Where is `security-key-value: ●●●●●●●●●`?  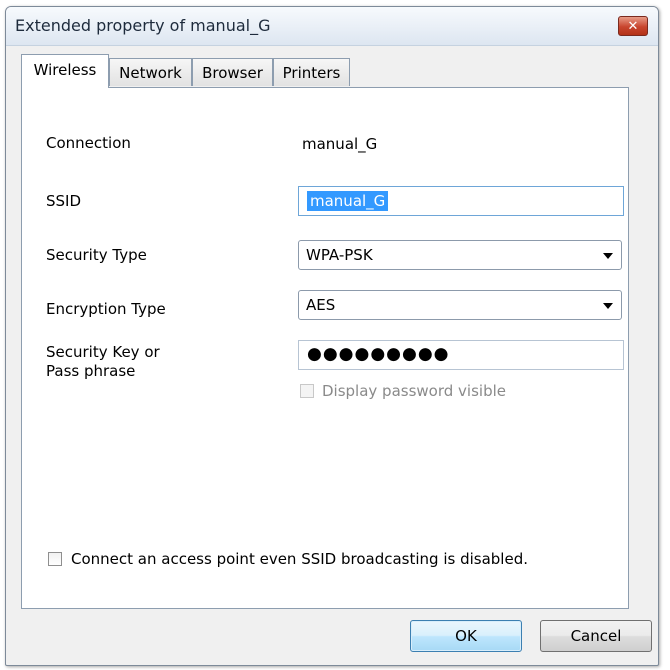
security-key-value: ●●●●●●●●● is located at coordinates (378, 354).